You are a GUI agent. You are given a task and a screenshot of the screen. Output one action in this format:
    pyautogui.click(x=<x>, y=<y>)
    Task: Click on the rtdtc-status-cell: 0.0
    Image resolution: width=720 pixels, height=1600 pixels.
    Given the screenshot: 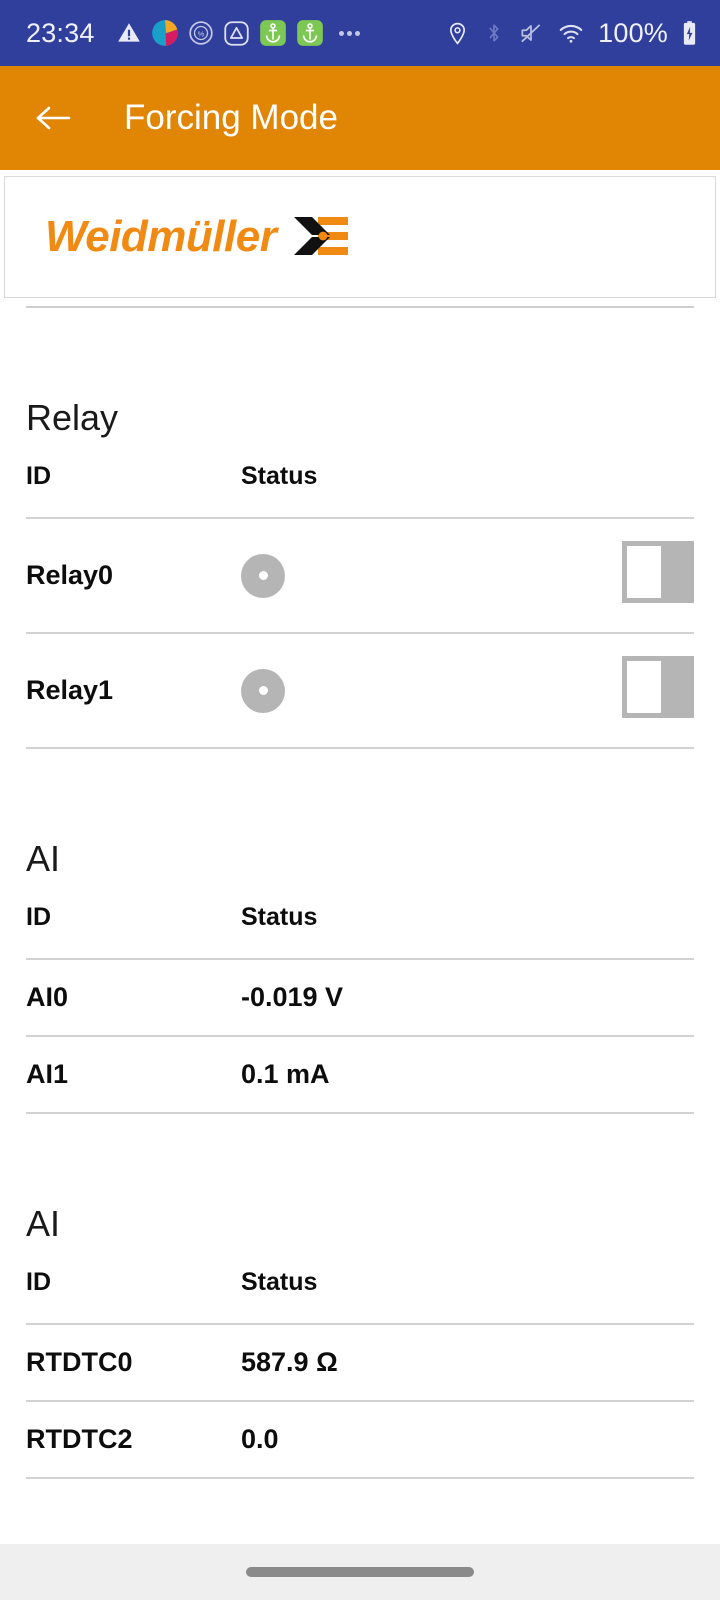 What is the action you would take?
    pyautogui.click(x=467, y=1439)
    